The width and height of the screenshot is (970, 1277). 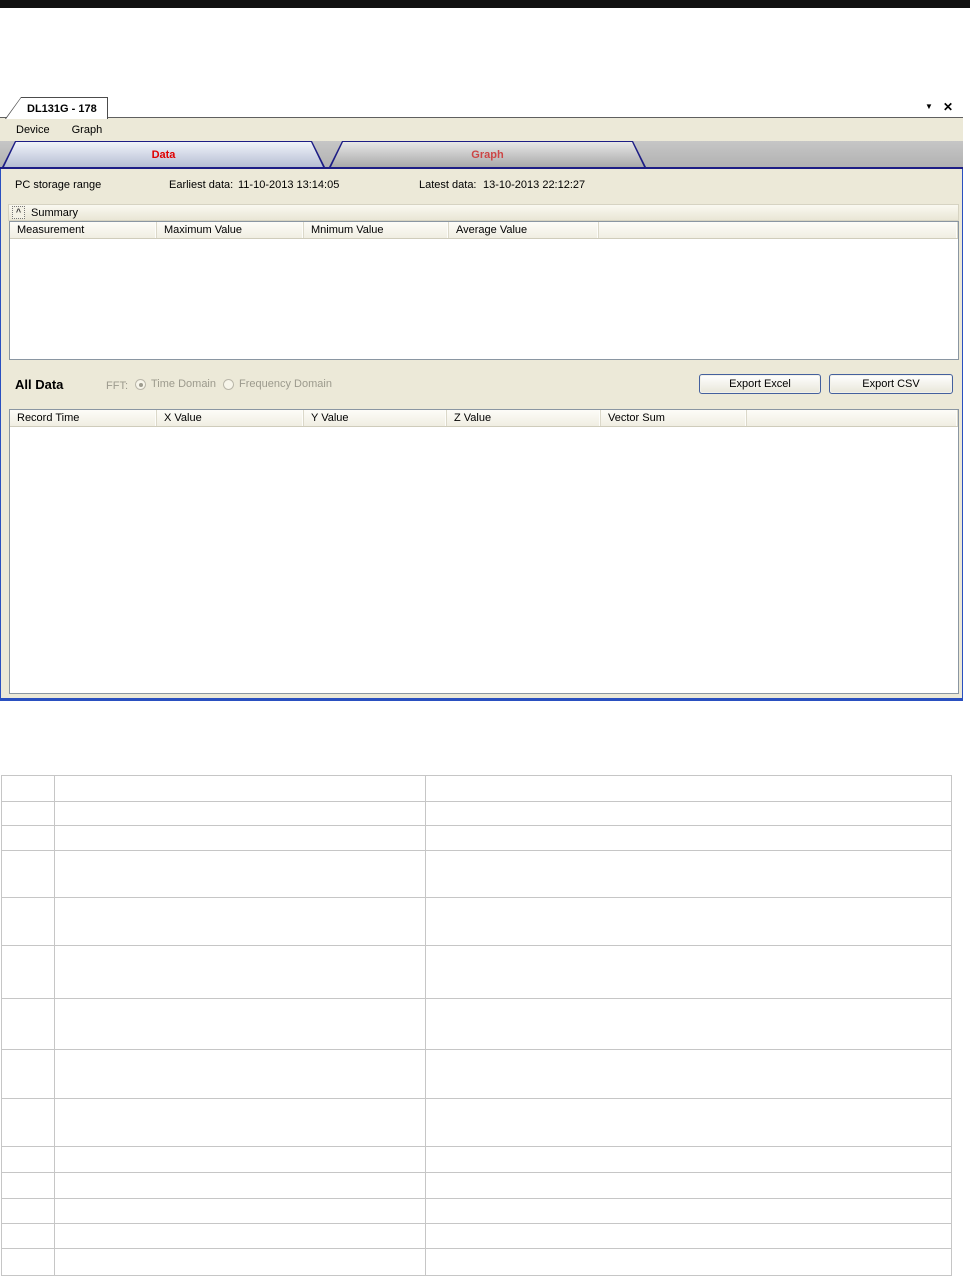 I want to click on column-header-x-value: X Value, so click(x=230, y=418).